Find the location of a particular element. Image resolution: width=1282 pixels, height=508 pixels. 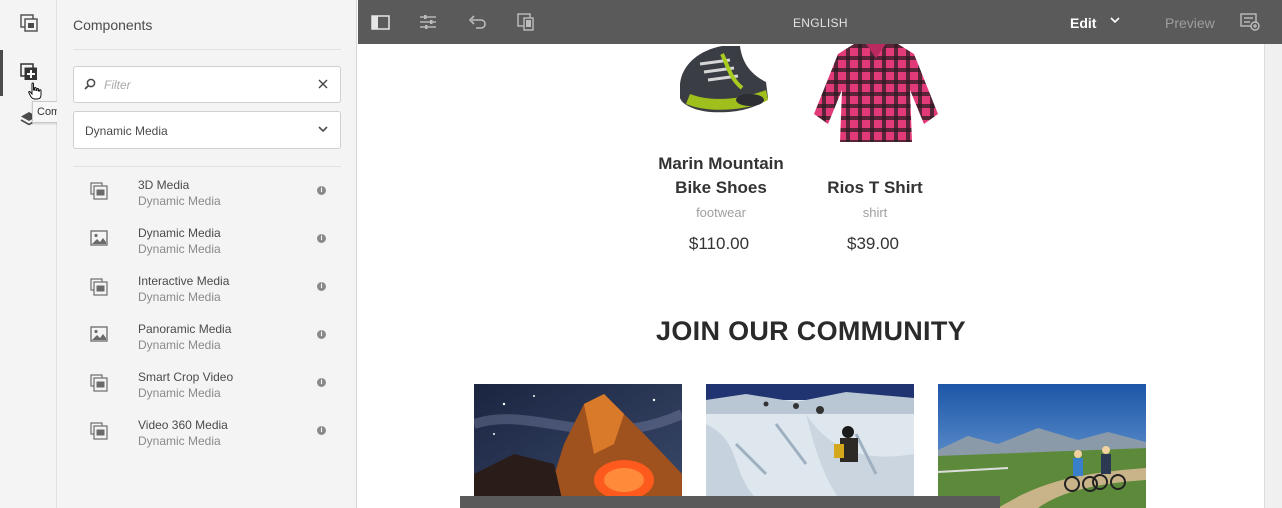

component-item-title: Video 360 Media is located at coordinates (183, 425).